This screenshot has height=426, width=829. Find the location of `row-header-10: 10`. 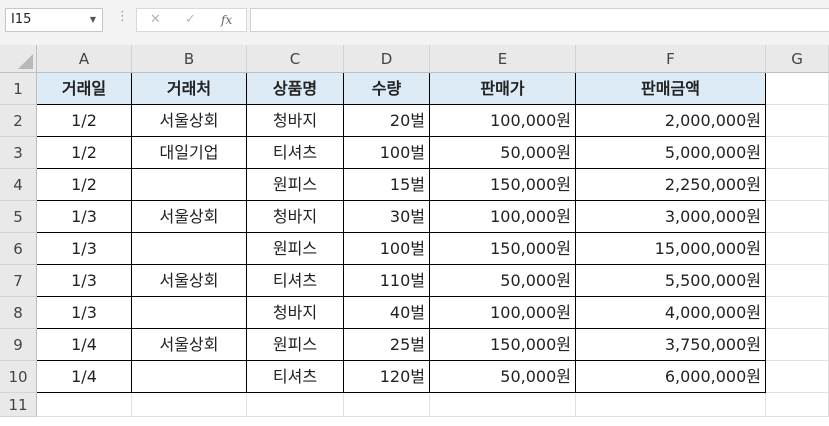

row-header-10: 10 is located at coordinates (18, 377).